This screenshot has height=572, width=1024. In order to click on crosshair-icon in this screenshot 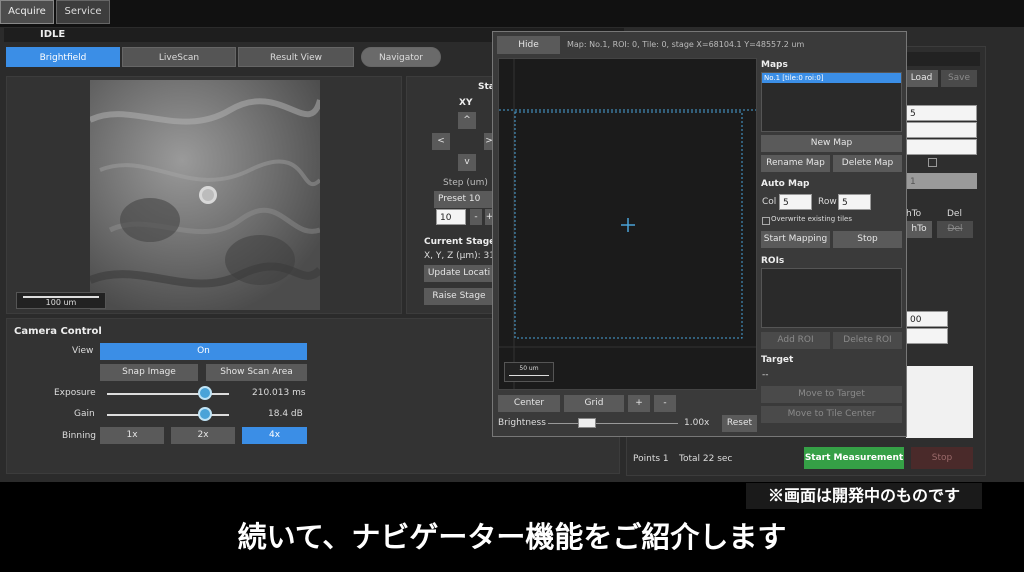, I will do `click(628, 225)`.